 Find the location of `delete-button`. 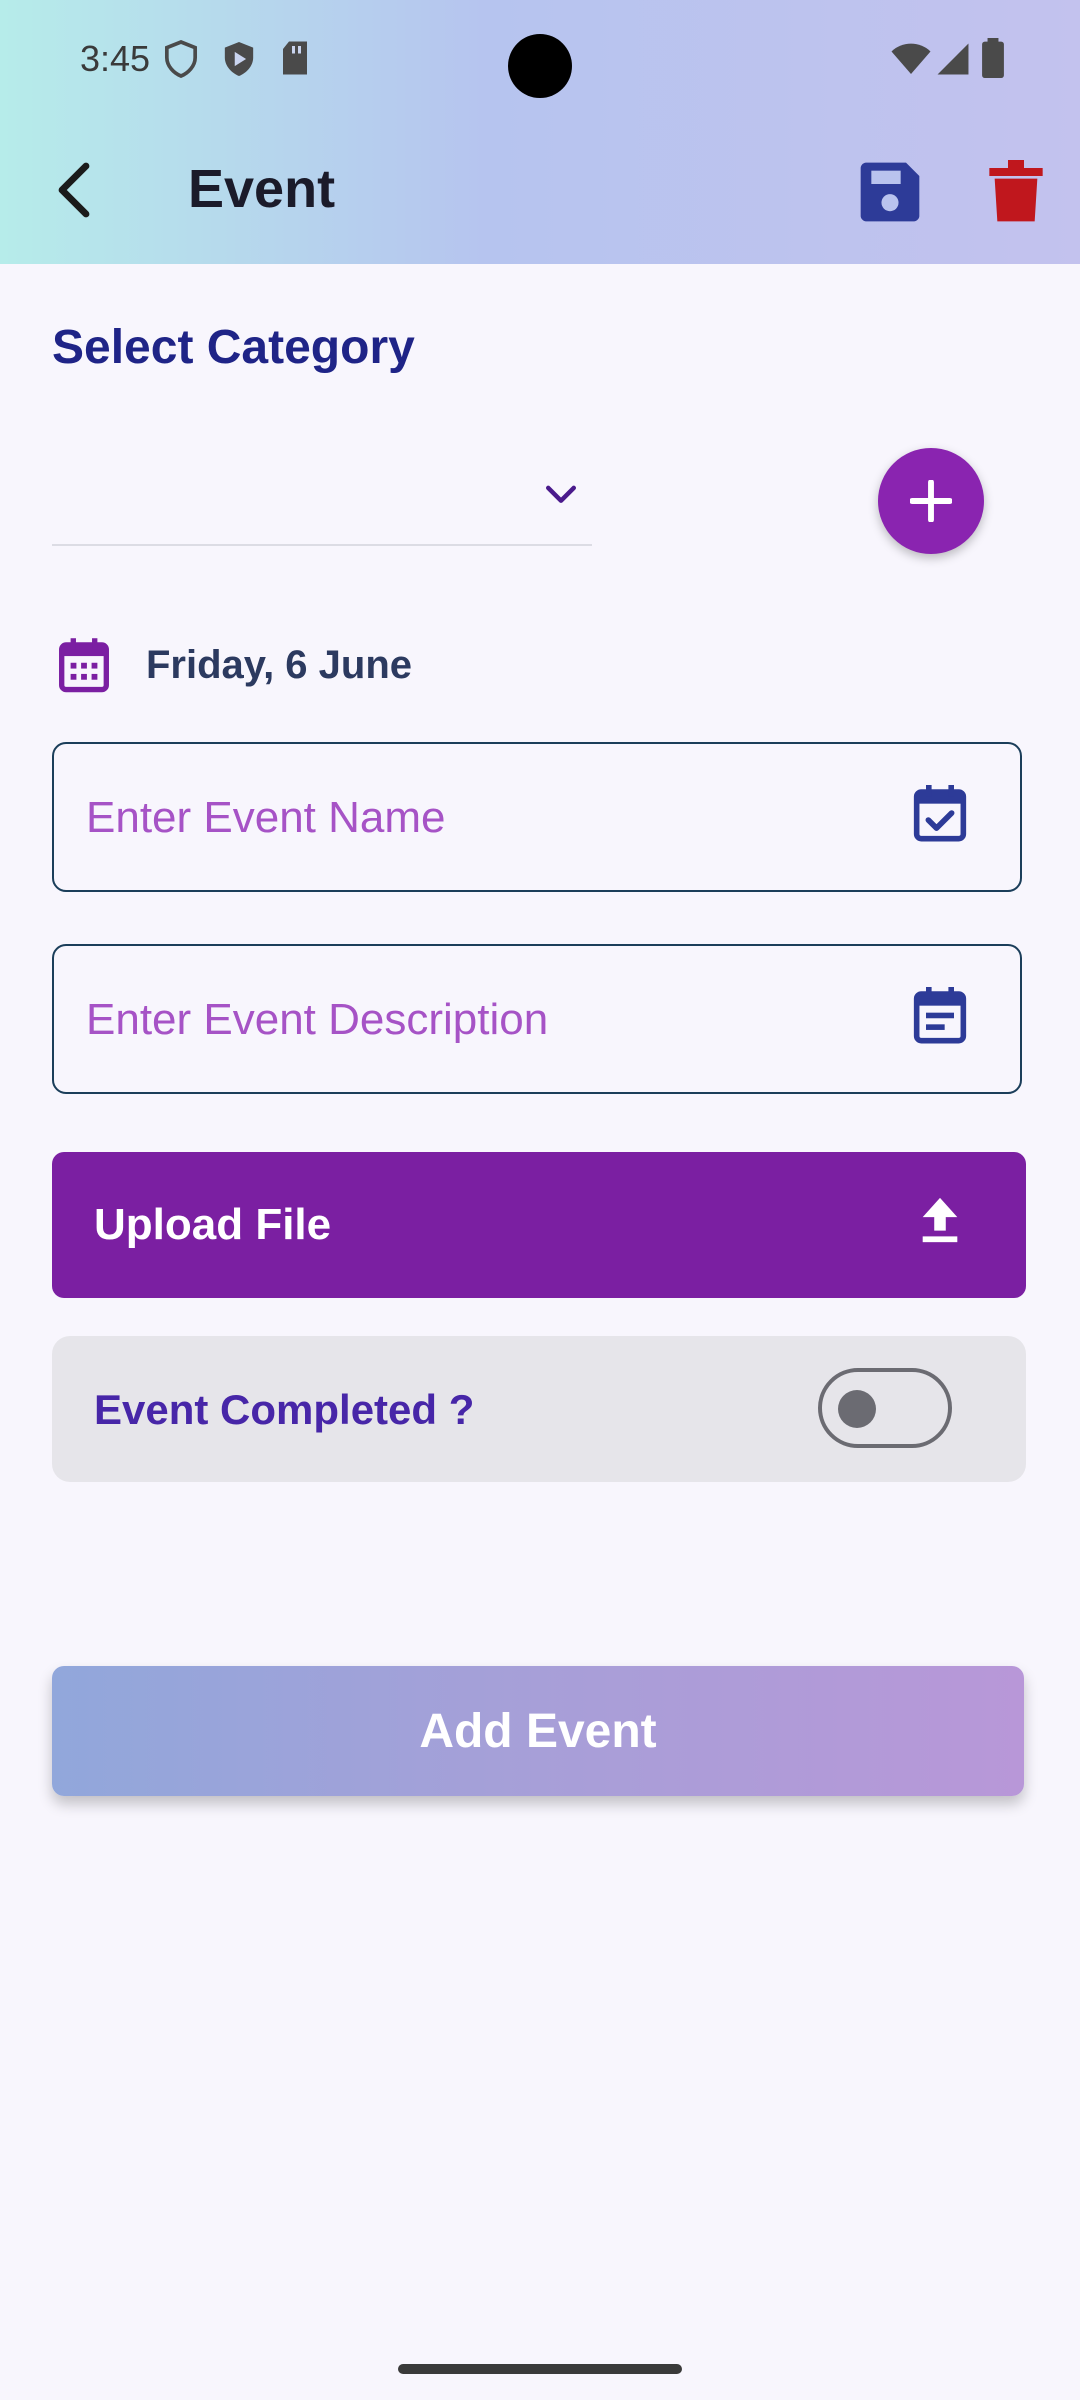

delete-button is located at coordinates (1016, 192).